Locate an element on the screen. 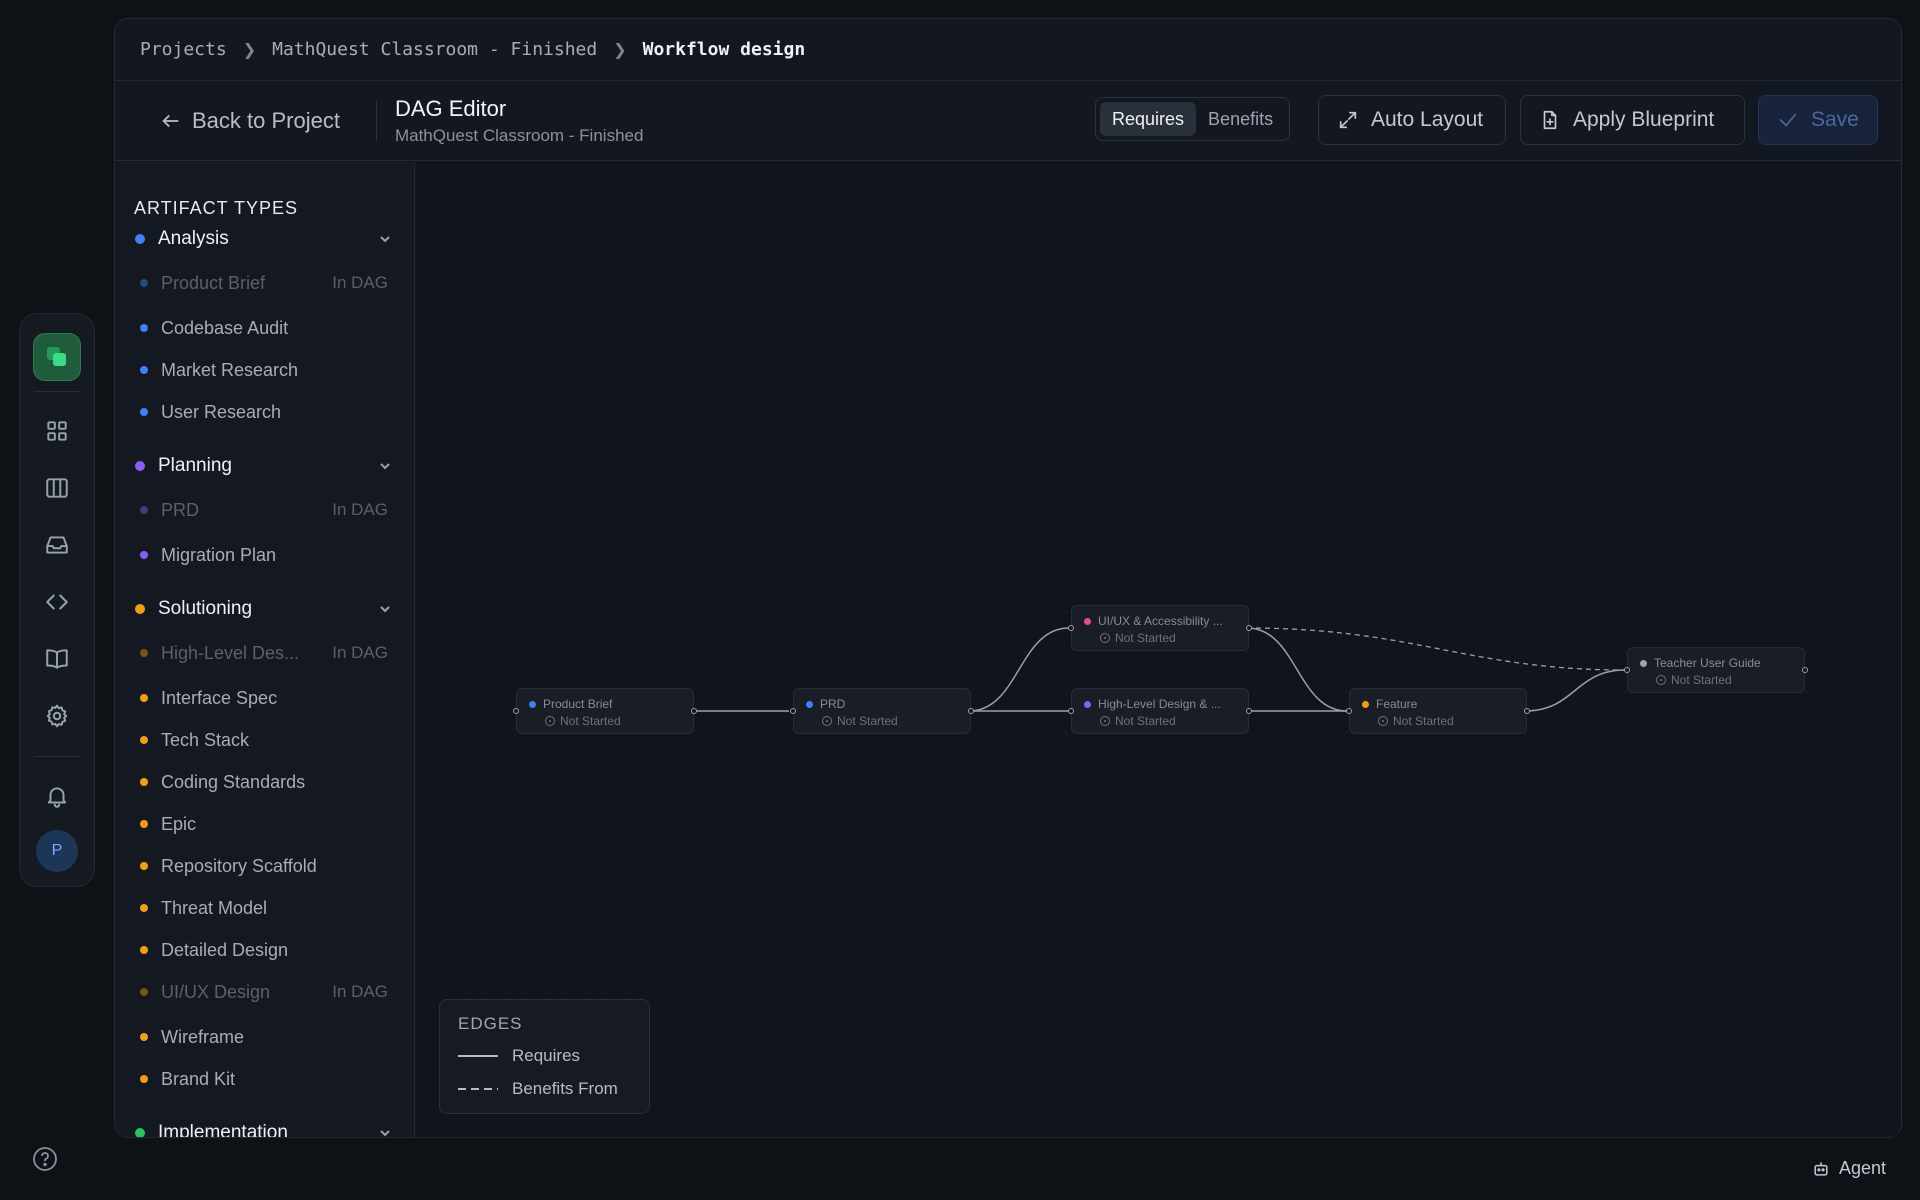 The width and height of the screenshot is (1920, 1200). sidebar-item: Brand Kit is located at coordinates (264, 1079).